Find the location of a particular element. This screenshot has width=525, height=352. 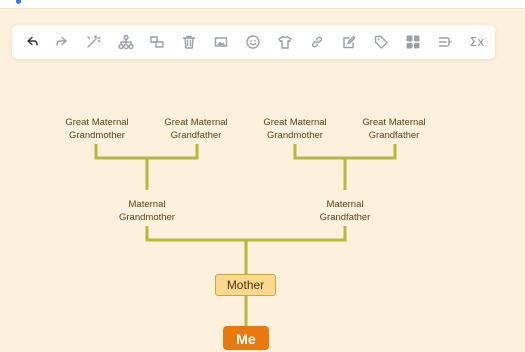

node-maternal-grandmother: Maternal Grandmother is located at coordinates (147, 211).